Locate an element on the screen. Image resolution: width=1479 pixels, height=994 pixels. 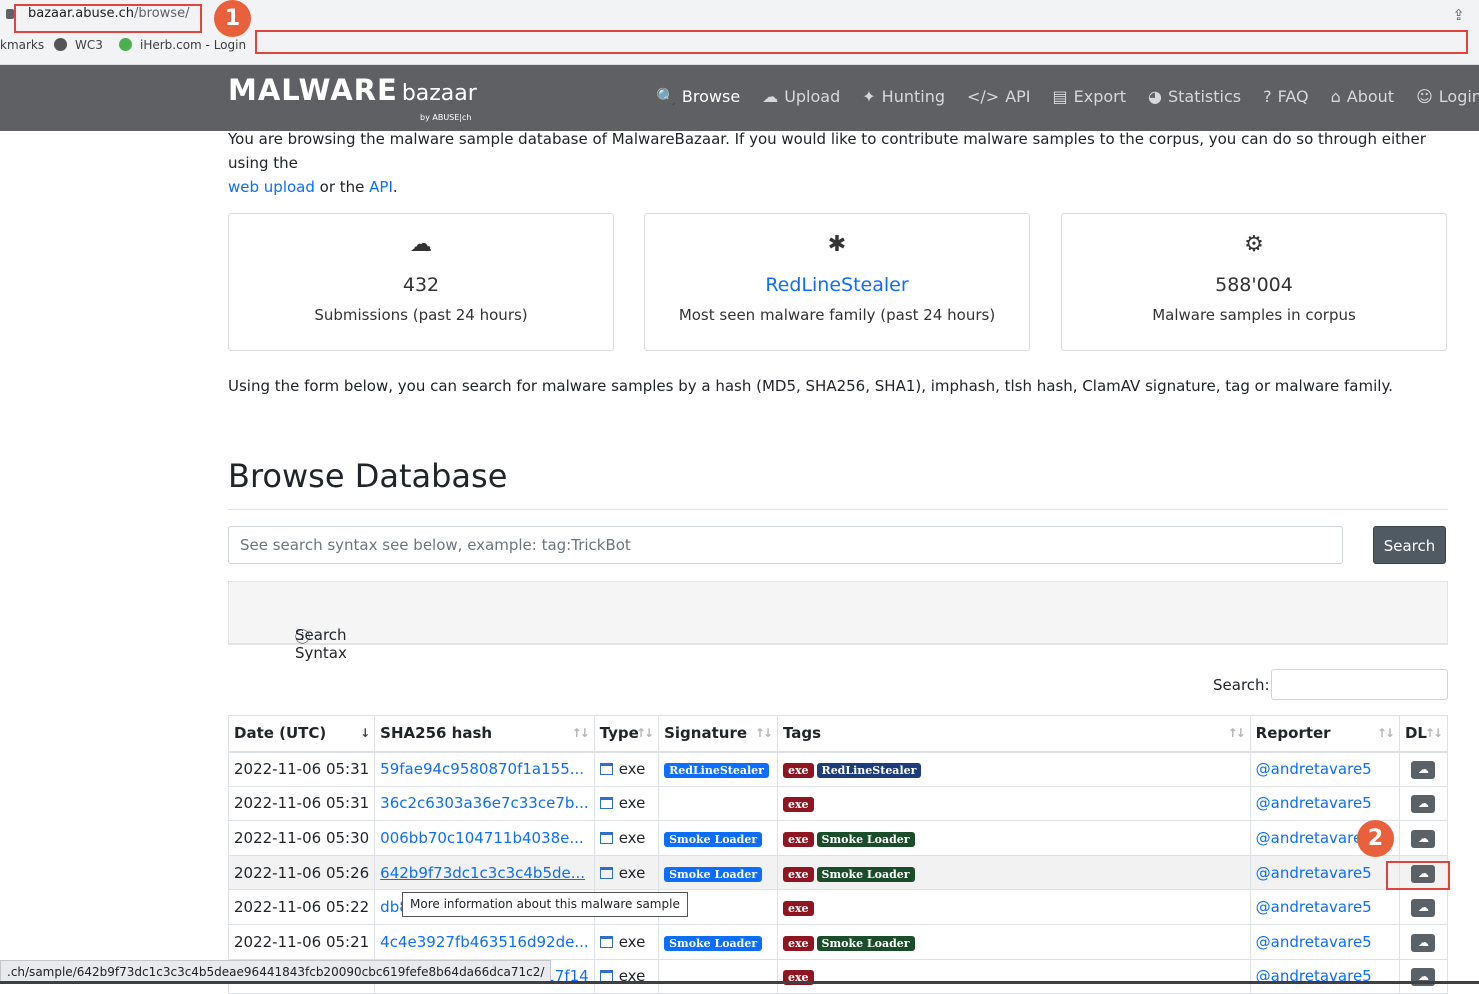
submissions-card: ☁ 432 Submissions (past 24 hours) is located at coordinates (421, 282).